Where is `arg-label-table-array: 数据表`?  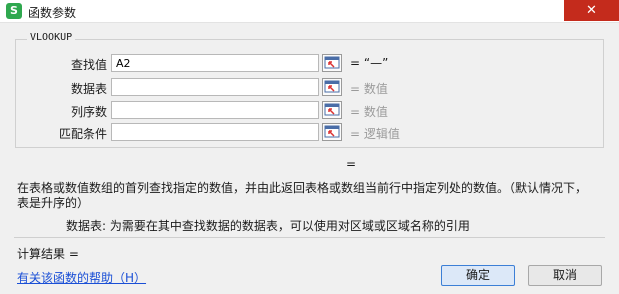 arg-label-table-array: 数据表 is located at coordinates (88, 89).